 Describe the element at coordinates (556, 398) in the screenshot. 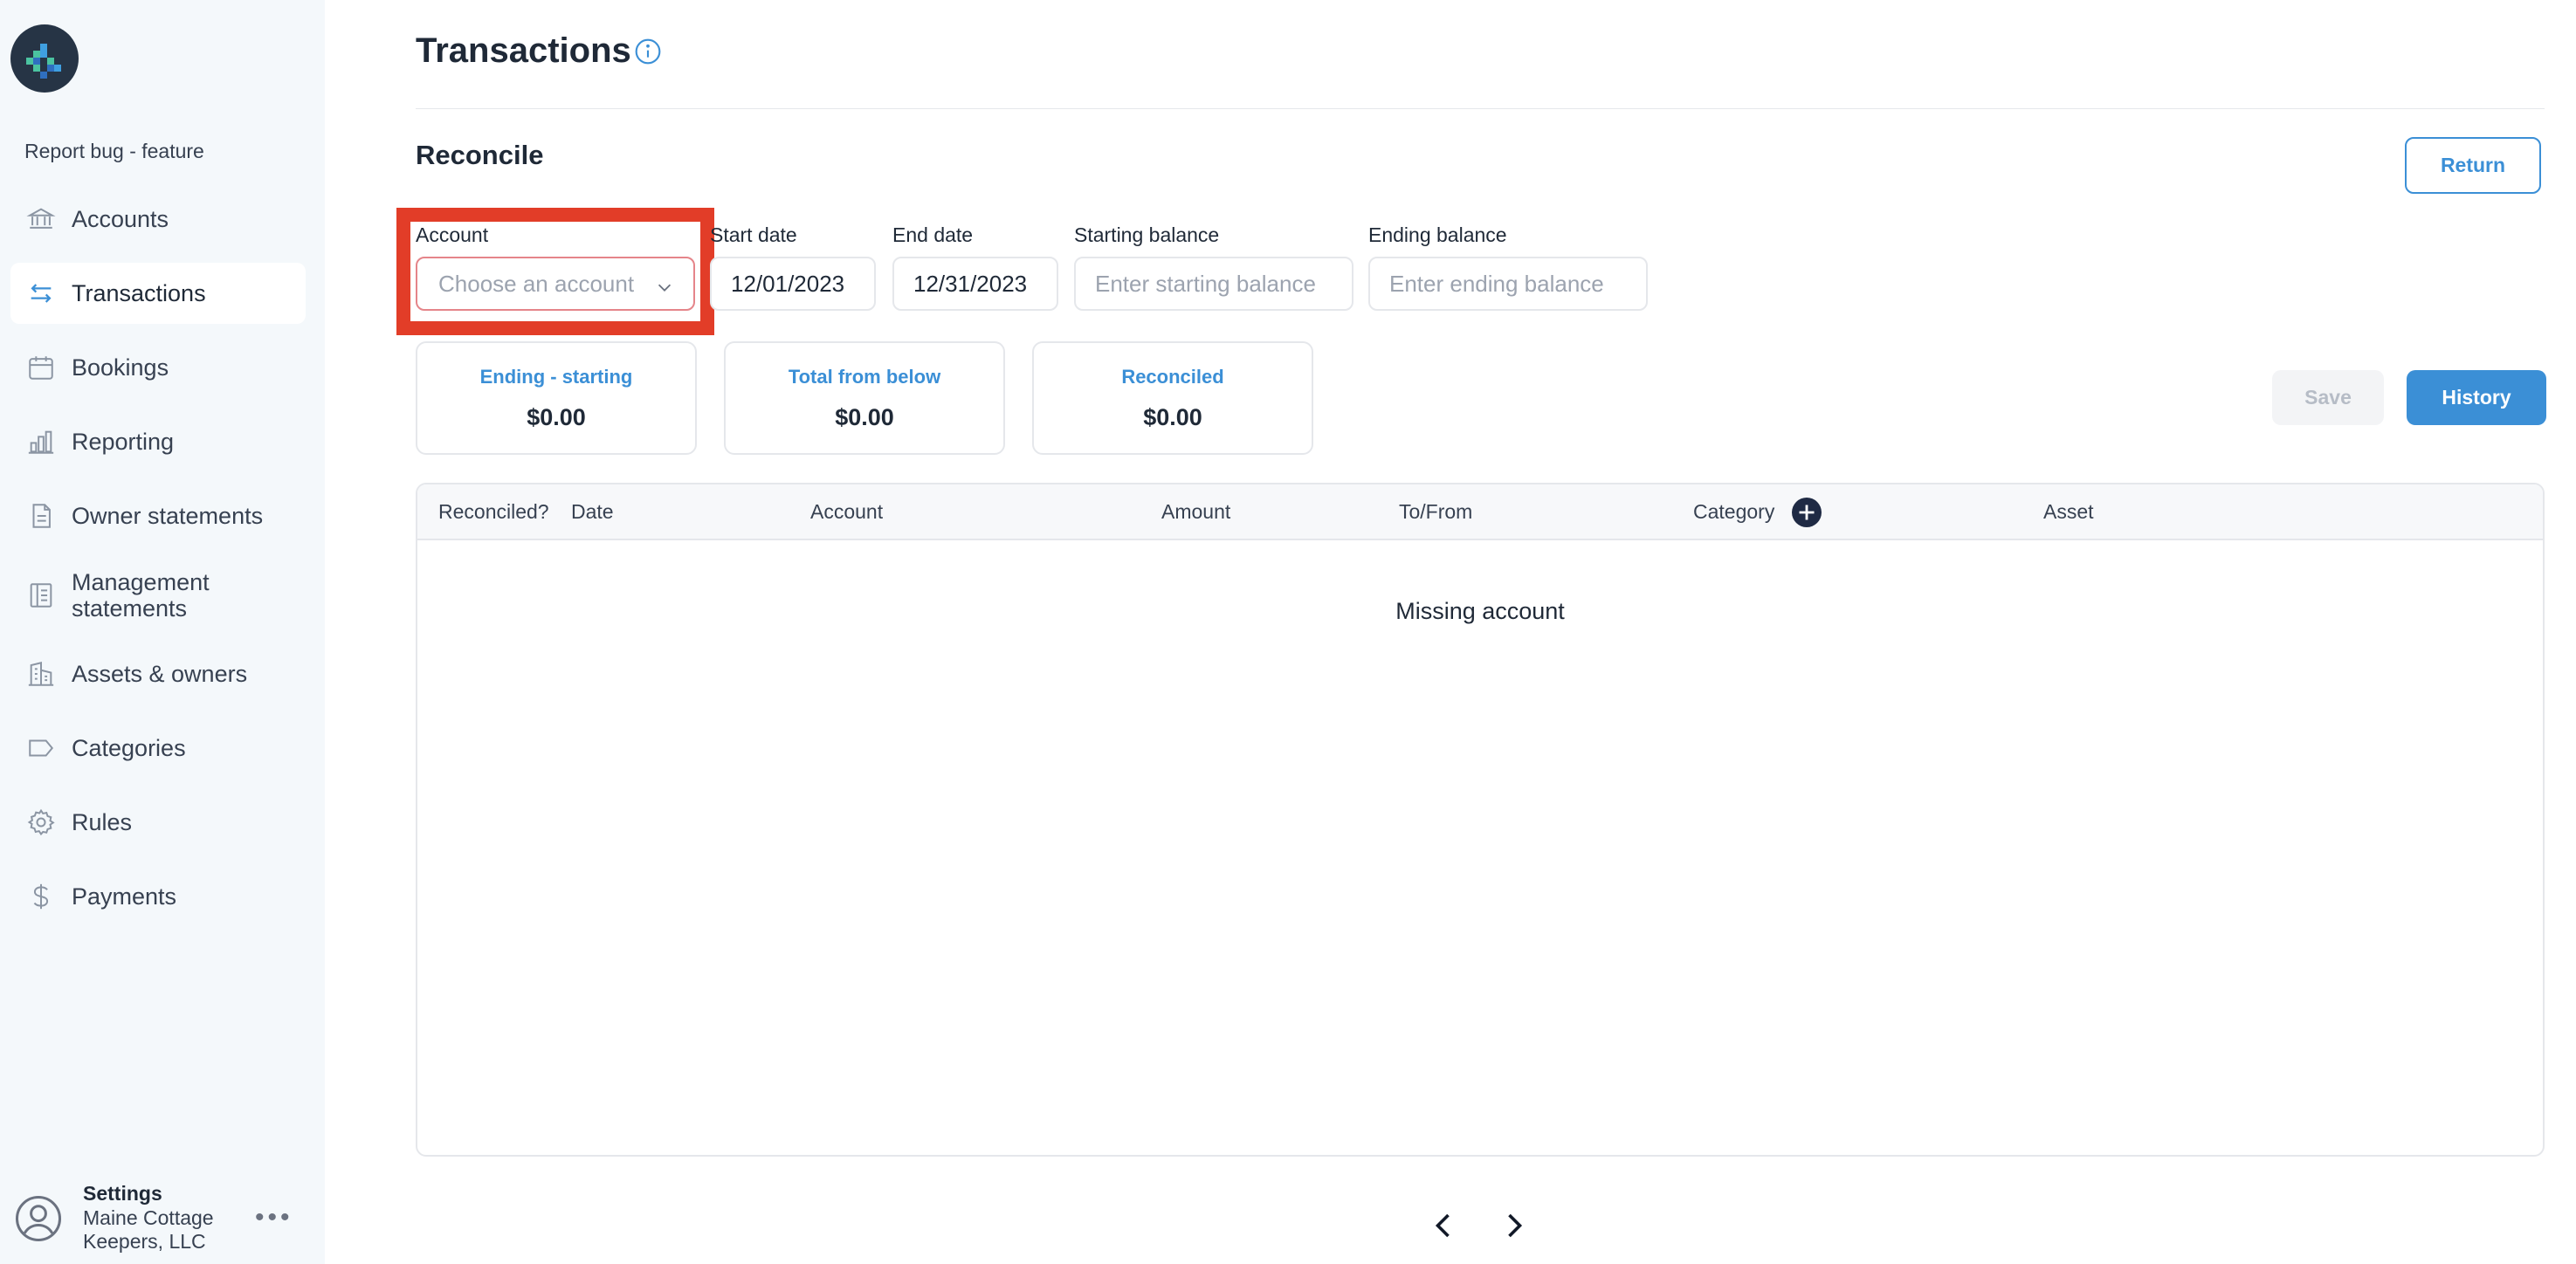

I see `summary-card-ending-starting: Ending - starting $0.00` at that location.